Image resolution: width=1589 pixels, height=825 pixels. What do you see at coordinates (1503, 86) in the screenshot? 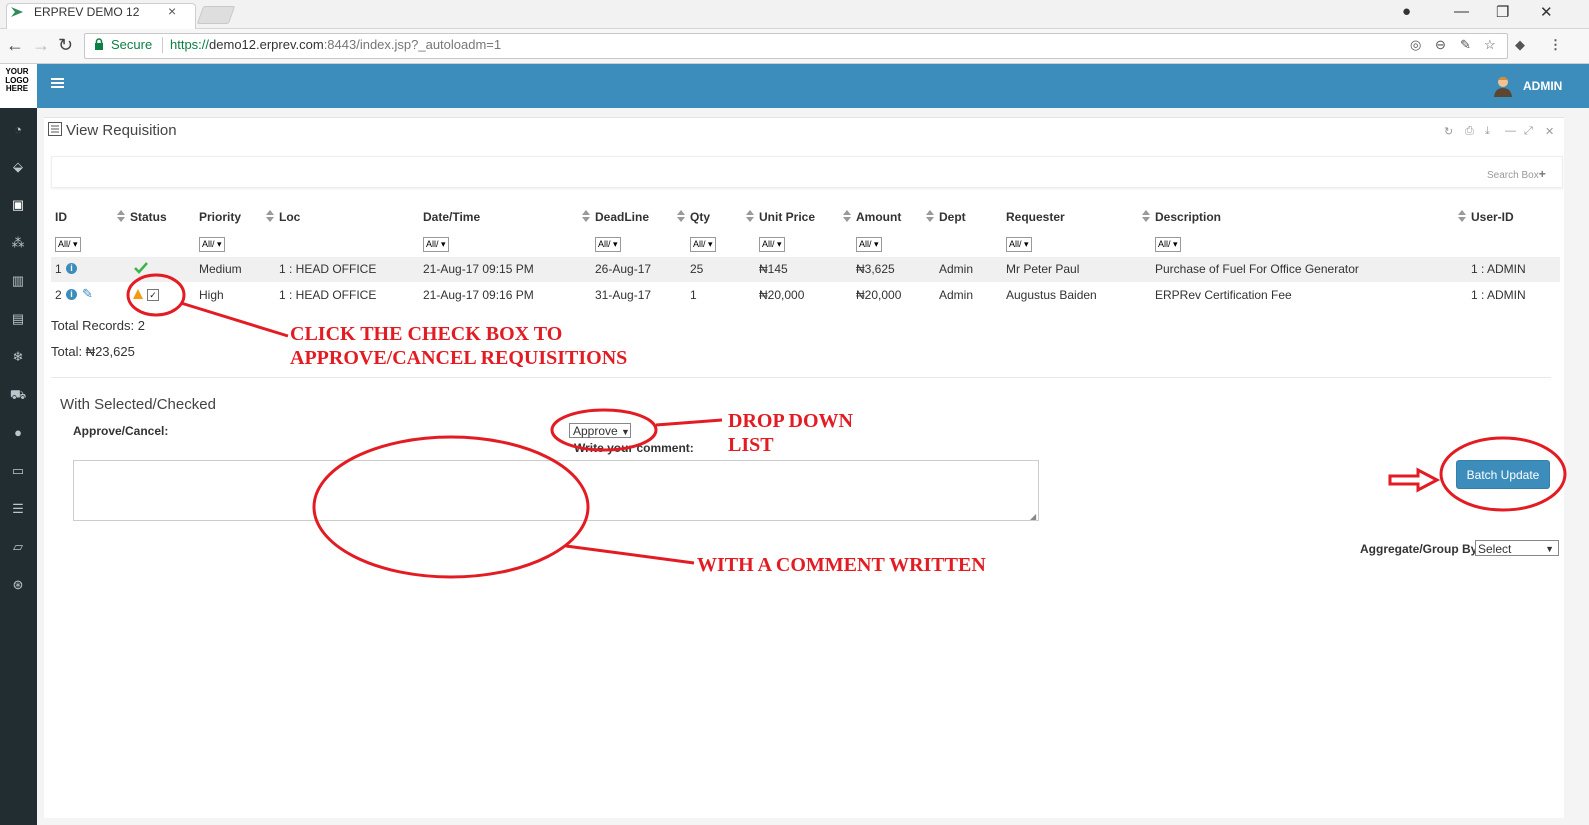
I see `user-avatar-icon` at bounding box center [1503, 86].